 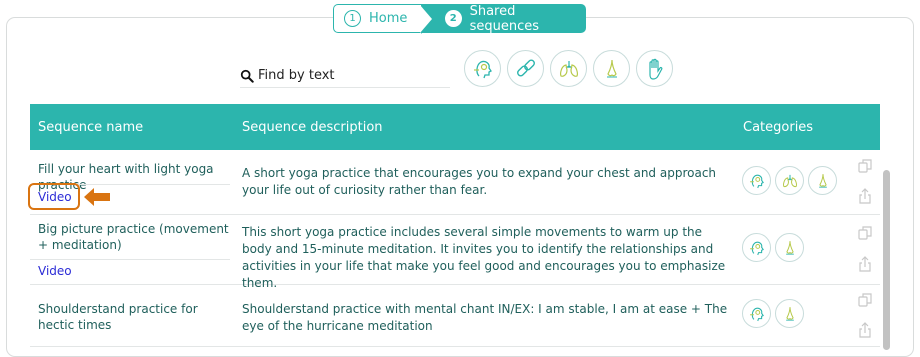 I want to click on hand-icon, so click(x=655, y=69).